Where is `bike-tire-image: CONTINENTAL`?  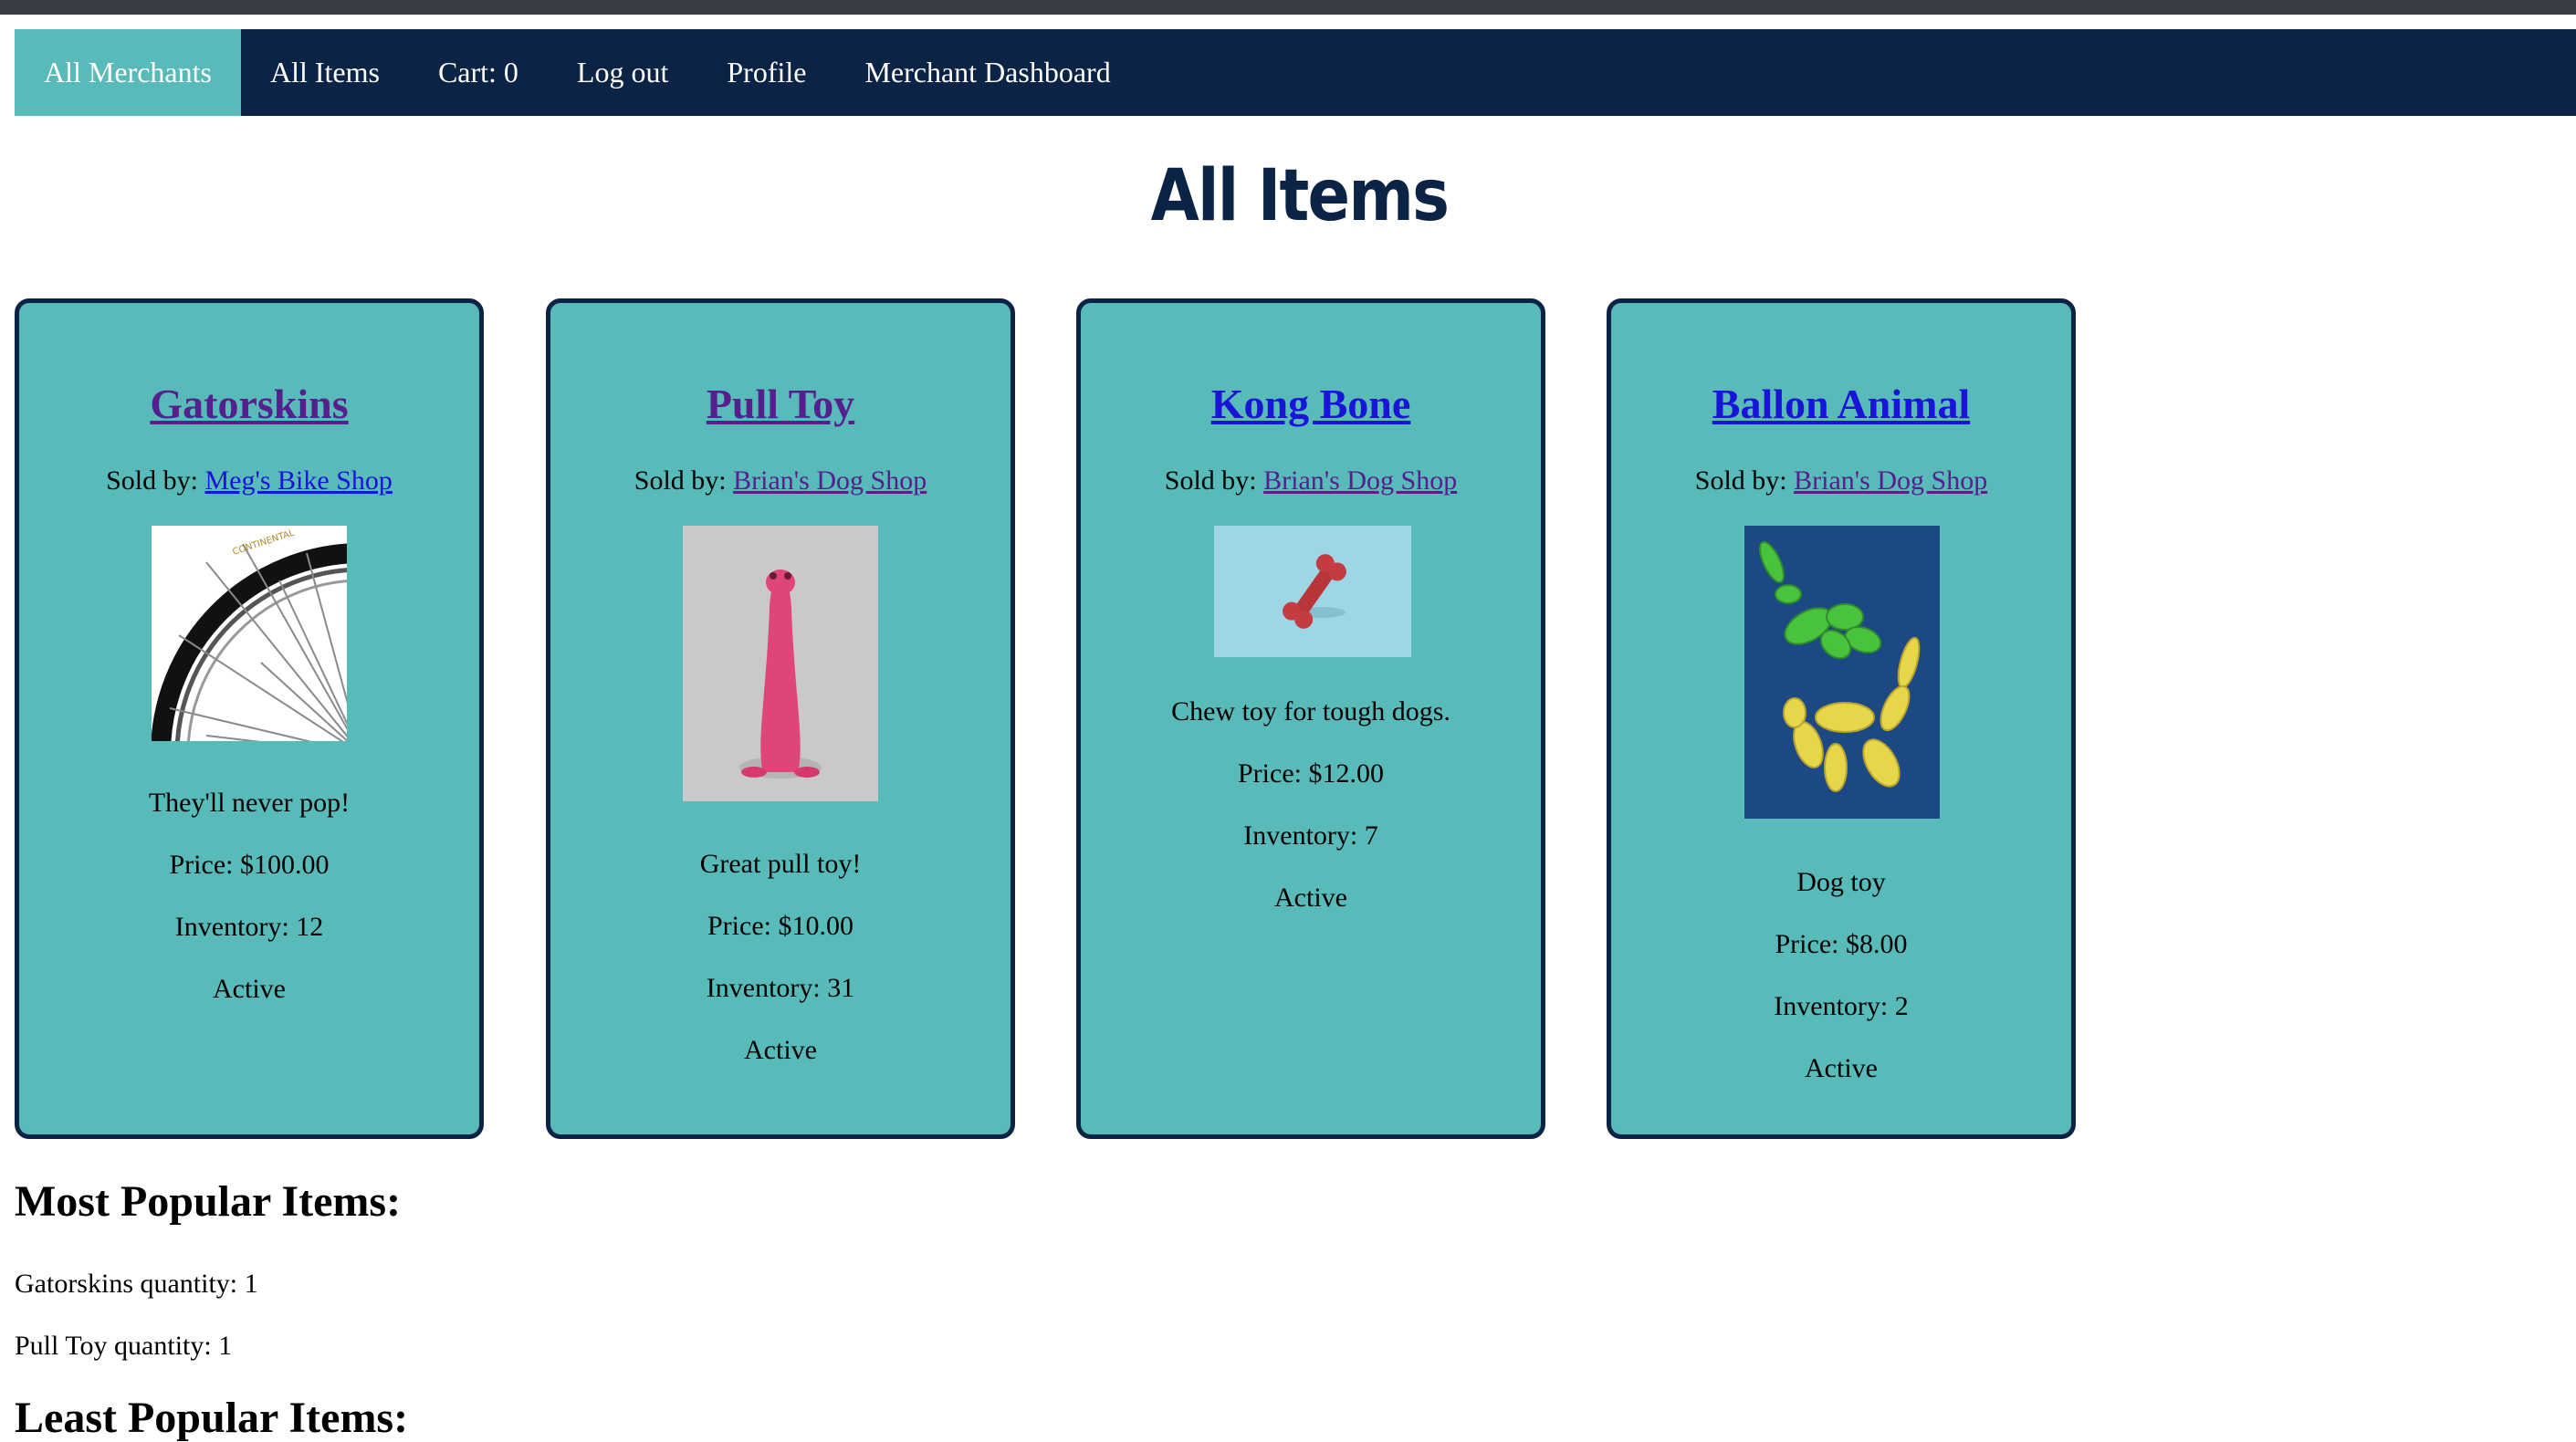 bike-tire-image: CONTINENTAL is located at coordinates (250, 633).